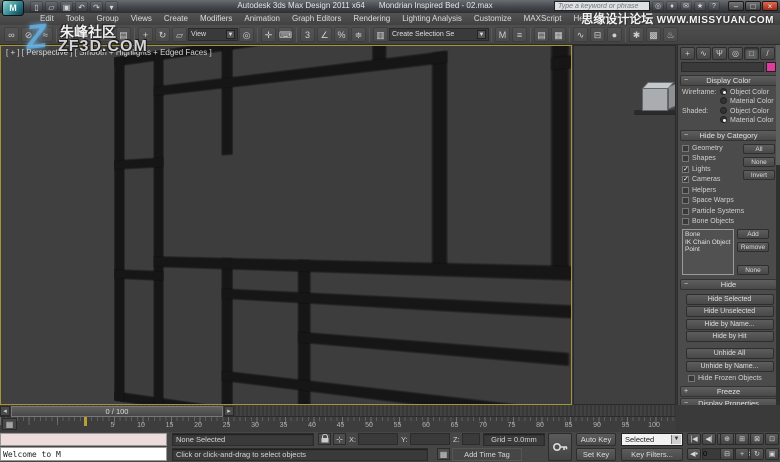 This screenshot has height=462, width=780. What do you see at coordinates (106, 34) in the screenshot?
I see `select-object-icon: ▶` at bounding box center [106, 34].